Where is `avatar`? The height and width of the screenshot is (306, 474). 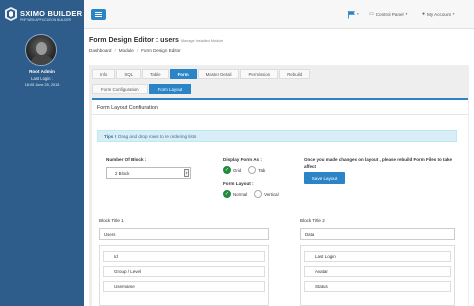 avatar is located at coordinates (41, 50).